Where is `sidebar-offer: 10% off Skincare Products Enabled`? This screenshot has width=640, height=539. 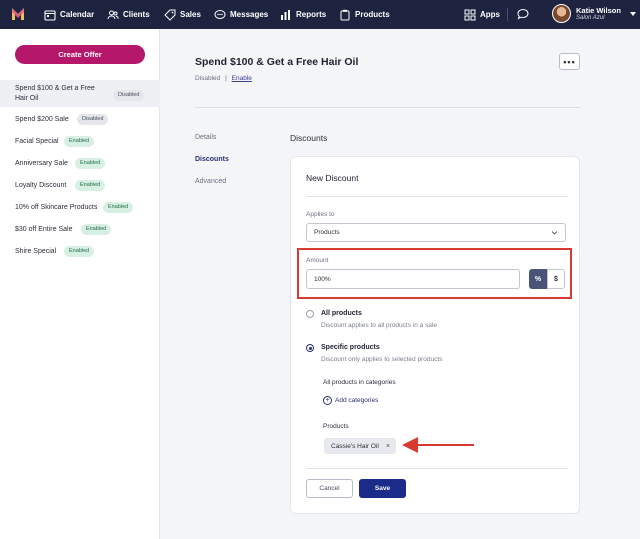
sidebar-offer: 10% off Skincare Products Enabled is located at coordinates (80, 208).